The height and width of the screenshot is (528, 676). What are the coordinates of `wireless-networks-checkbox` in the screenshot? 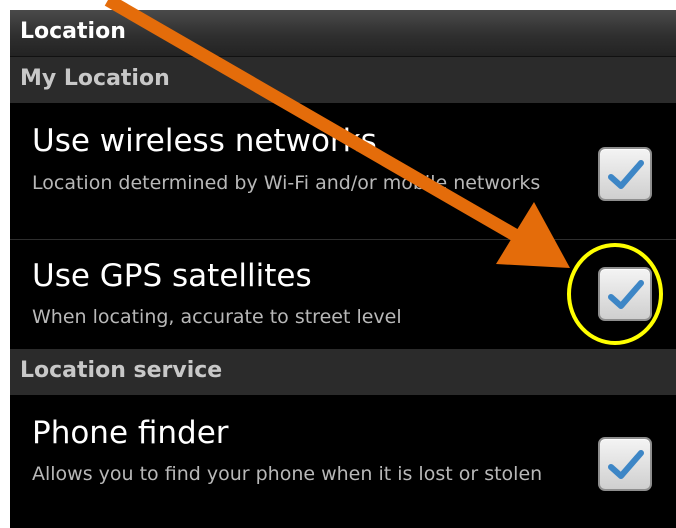 It's located at (625, 174).